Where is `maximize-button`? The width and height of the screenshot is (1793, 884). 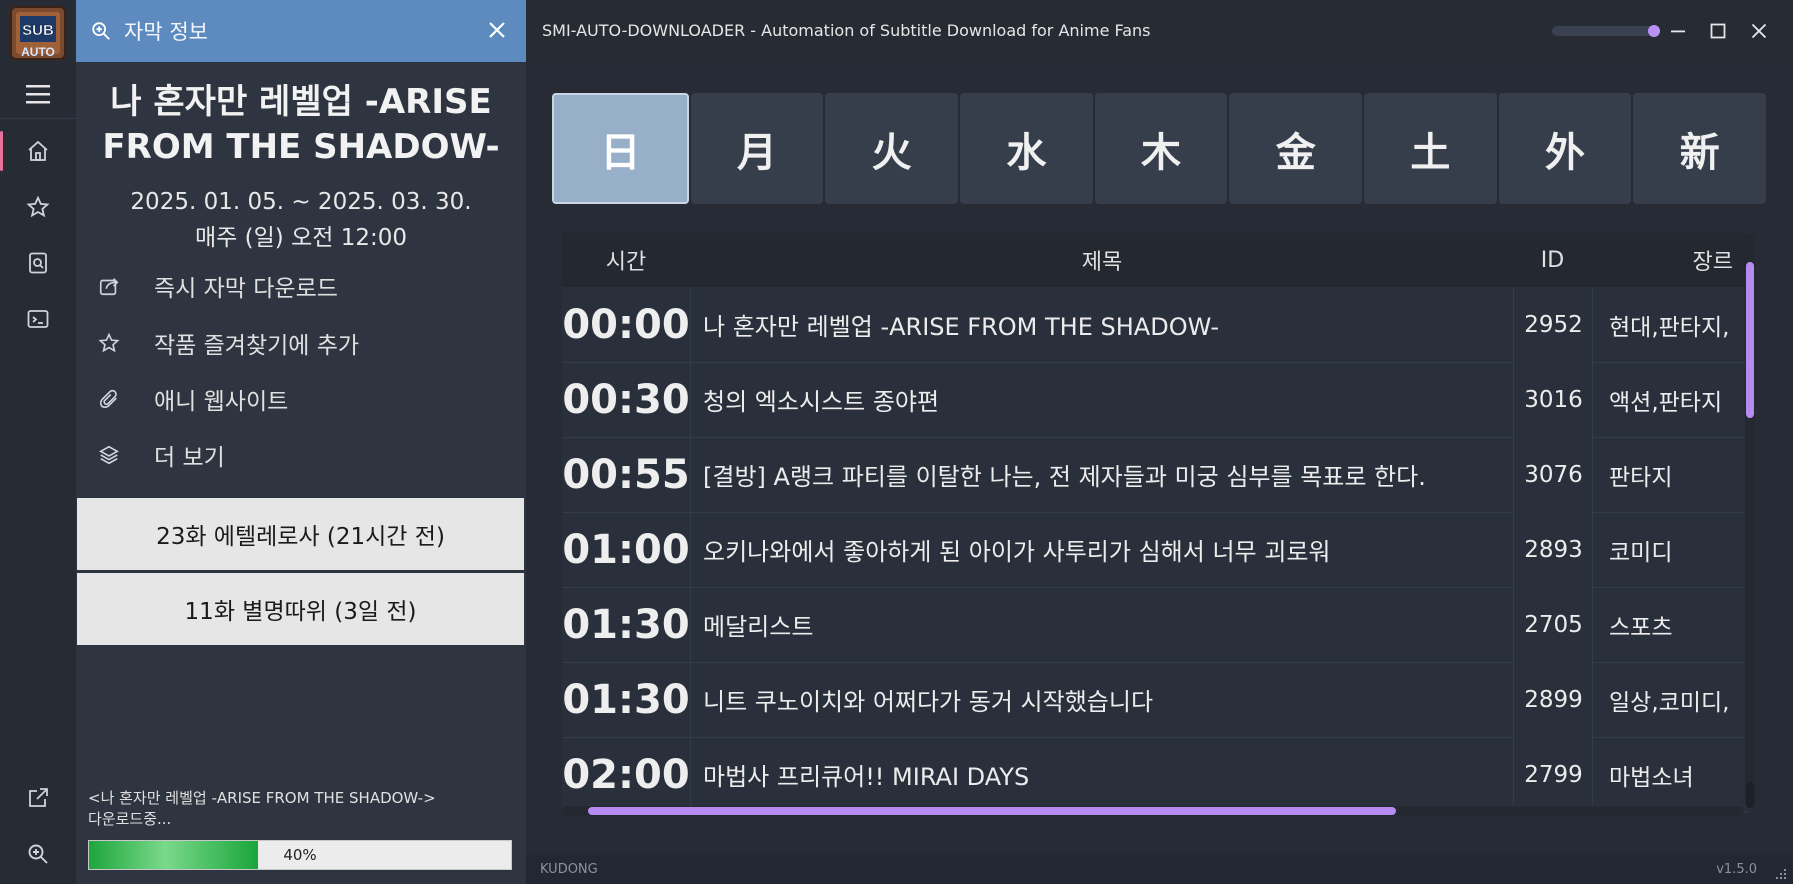 maximize-button is located at coordinates (1718, 31).